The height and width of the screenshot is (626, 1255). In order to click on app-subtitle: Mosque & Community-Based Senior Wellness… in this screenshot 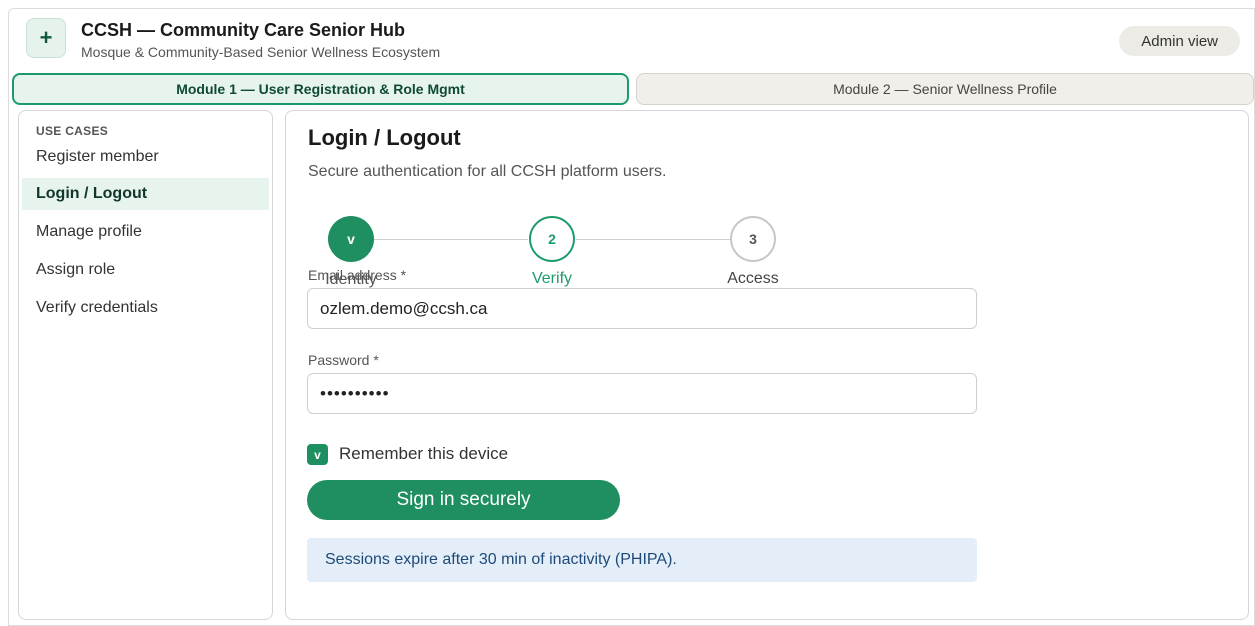, I will do `click(261, 52)`.